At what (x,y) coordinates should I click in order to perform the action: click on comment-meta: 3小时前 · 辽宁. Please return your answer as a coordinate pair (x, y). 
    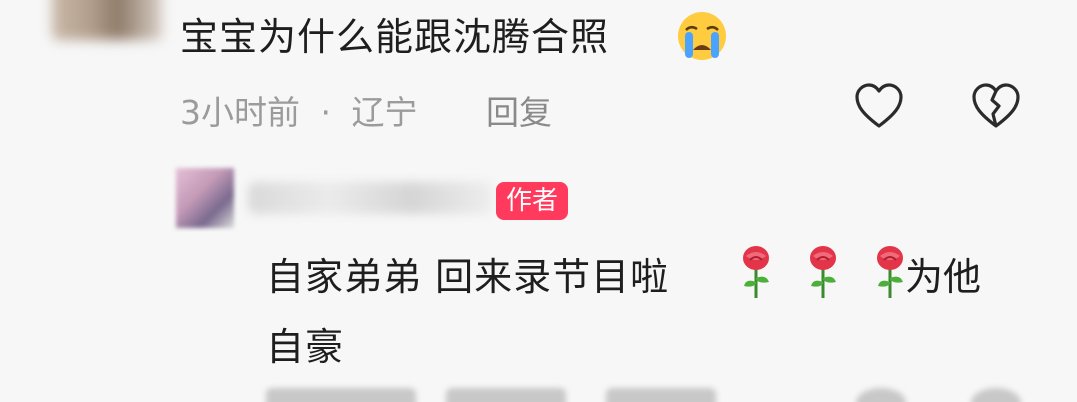
    Looking at the image, I should click on (299, 110).